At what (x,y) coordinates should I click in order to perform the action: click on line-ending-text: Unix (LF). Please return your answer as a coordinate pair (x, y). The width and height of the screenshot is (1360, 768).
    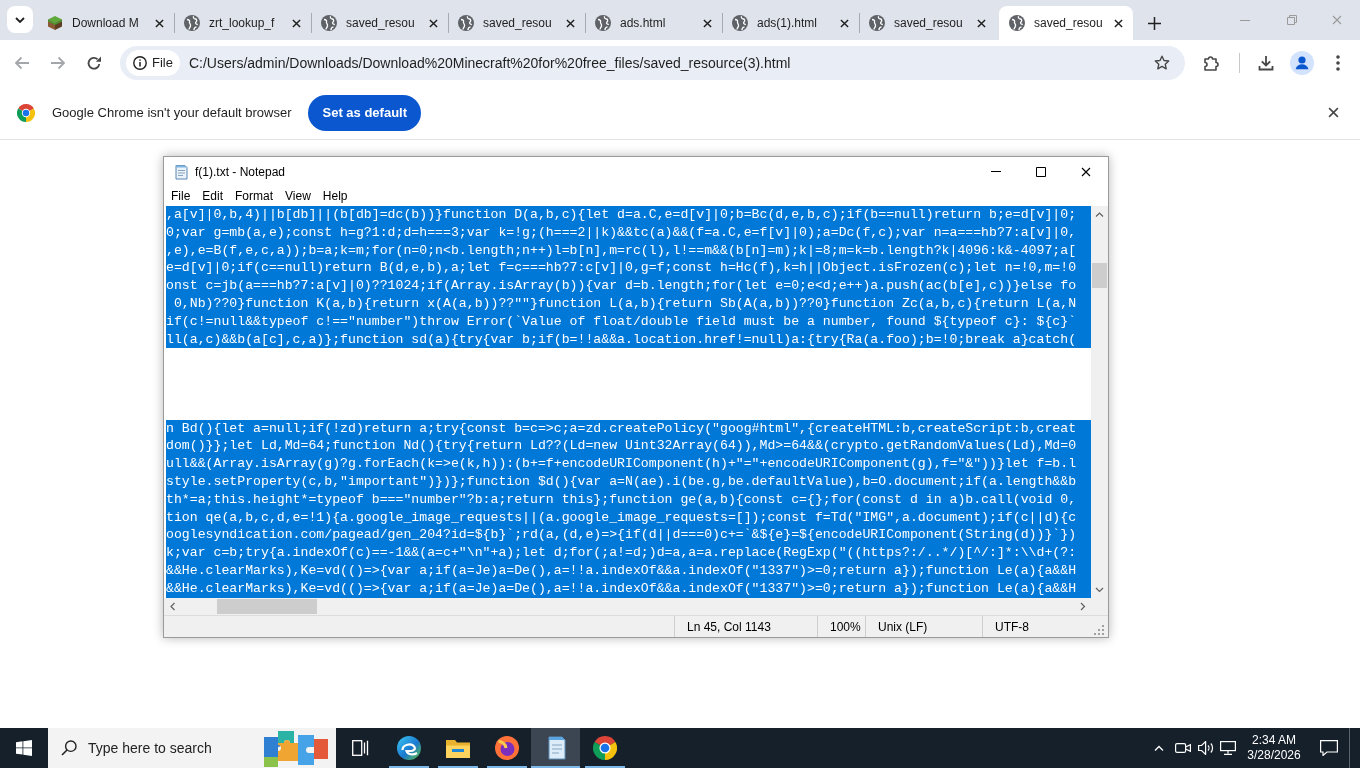
    Looking at the image, I should click on (923, 626).